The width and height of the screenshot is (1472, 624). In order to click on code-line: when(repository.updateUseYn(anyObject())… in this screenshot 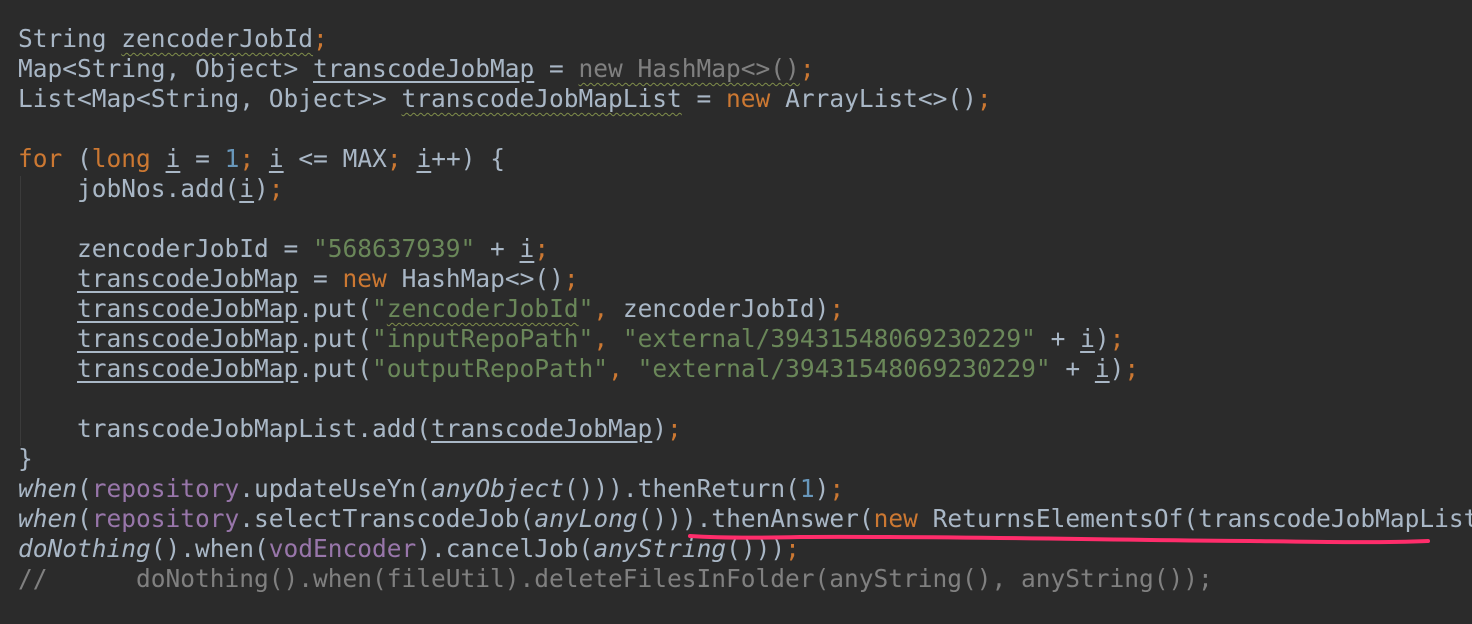, I will do `click(431, 489)`.